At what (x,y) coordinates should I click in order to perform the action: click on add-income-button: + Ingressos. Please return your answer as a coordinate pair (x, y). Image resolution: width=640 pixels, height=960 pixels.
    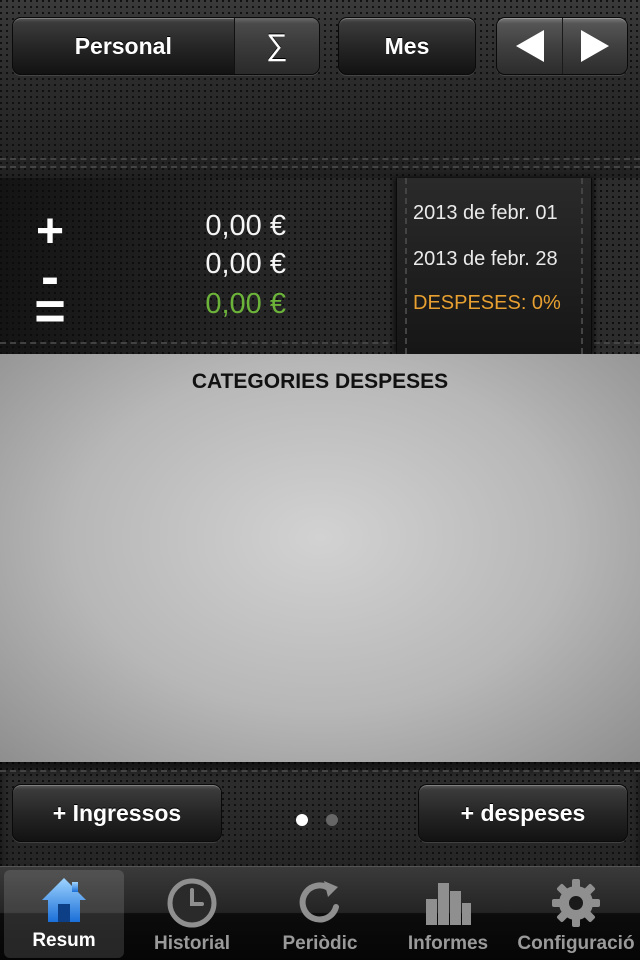
    Looking at the image, I should click on (117, 813).